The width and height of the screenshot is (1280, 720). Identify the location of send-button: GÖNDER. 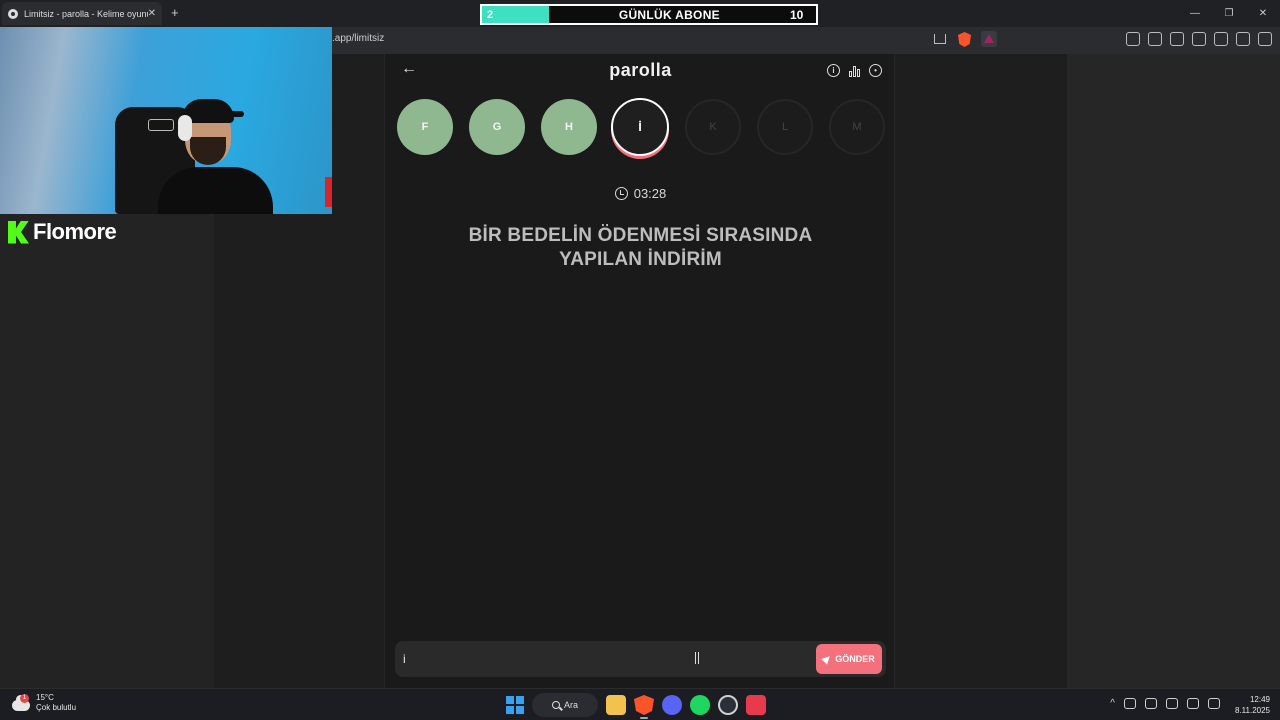
(849, 659).